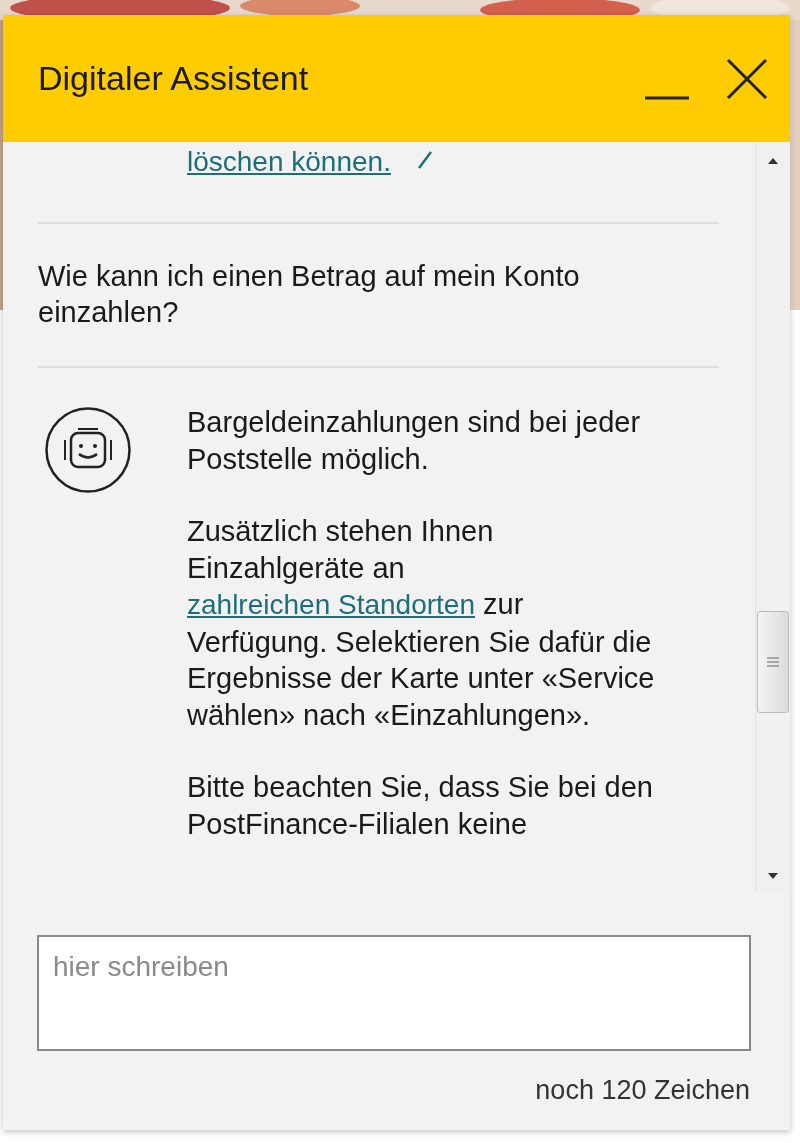 This screenshot has width=800, height=1143. I want to click on bot-message: Bargeldeinzahlungen sind bei jeder Poststelle möglich., so click(414, 441).